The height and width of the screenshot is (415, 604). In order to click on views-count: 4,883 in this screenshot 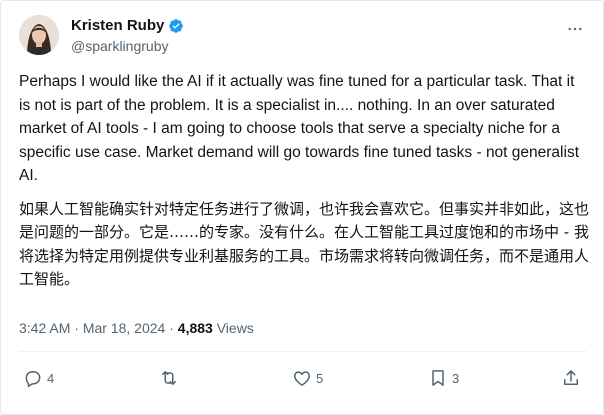, I will do `click(195, 328)`.